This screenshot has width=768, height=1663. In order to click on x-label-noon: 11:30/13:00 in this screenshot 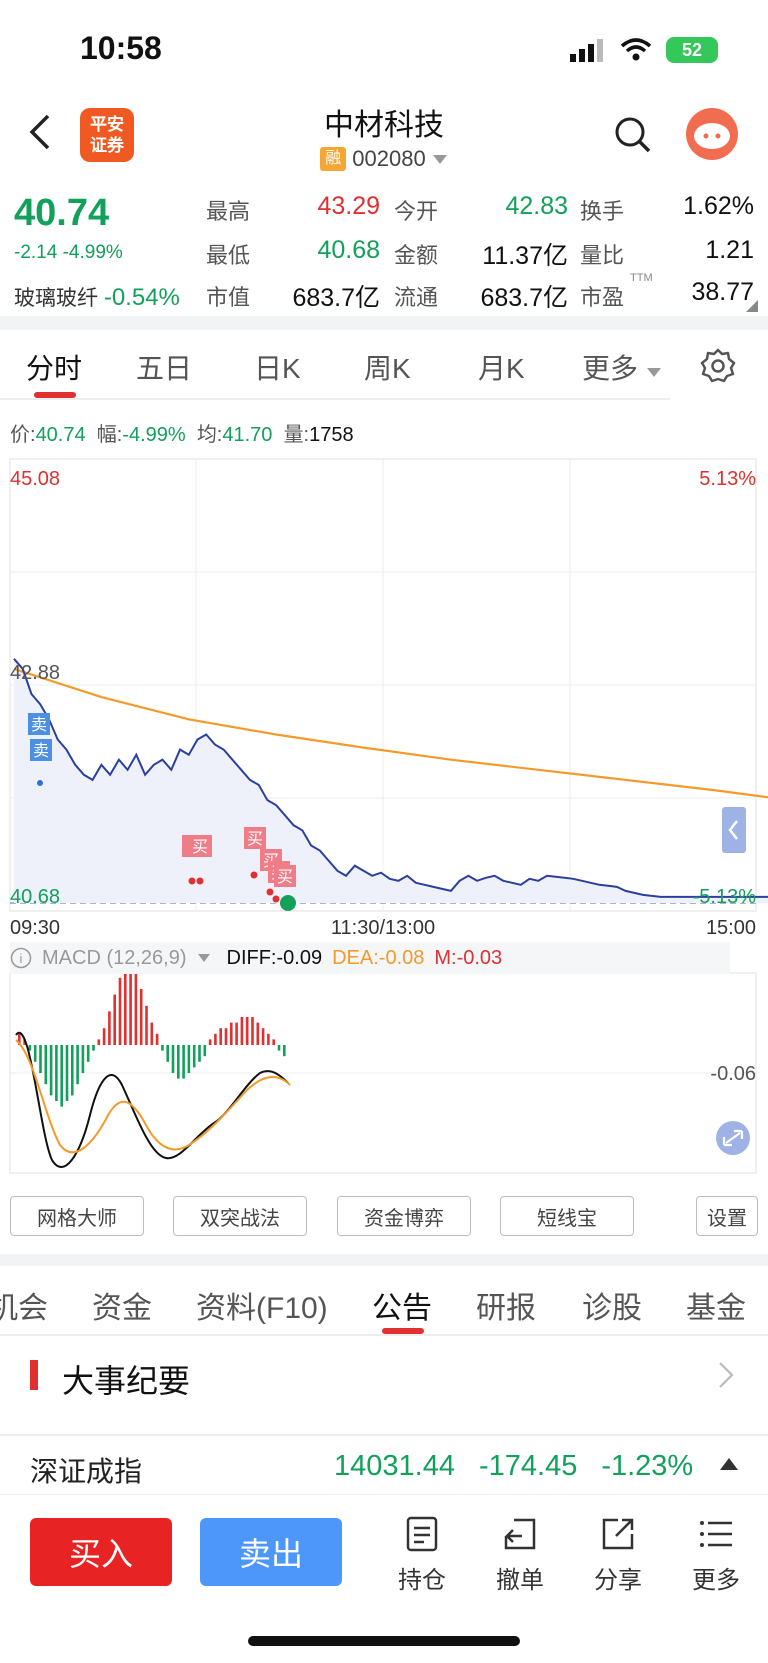, I will do `click(383, 928)`.